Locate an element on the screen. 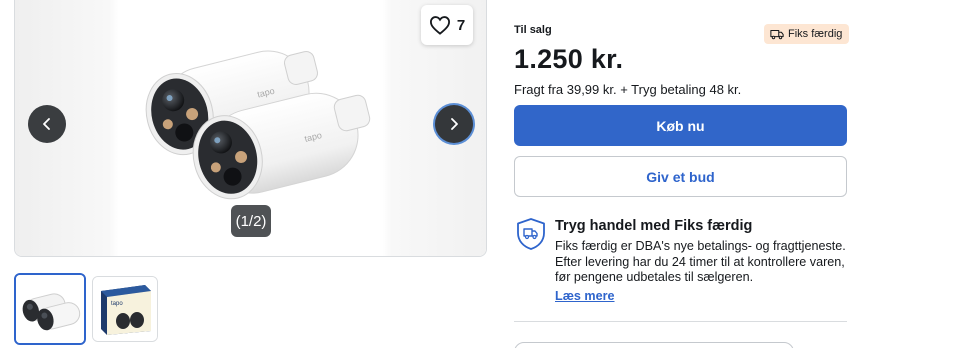 This screenshot has height=348, width=960. thumbnail-2: tapo is located at coordinates (125, 309).